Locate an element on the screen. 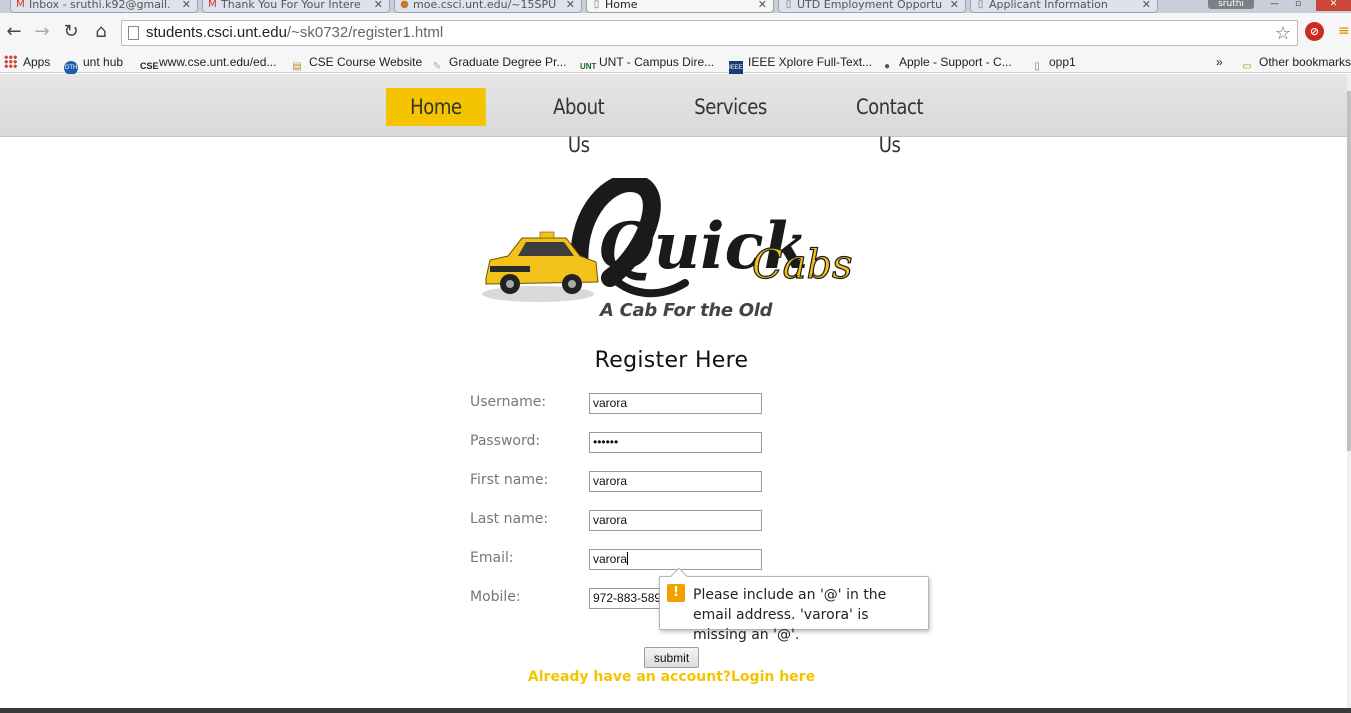 The height and width of the screenshot is (713, 1351). email-input: varora is located at coordinates (675, 559).